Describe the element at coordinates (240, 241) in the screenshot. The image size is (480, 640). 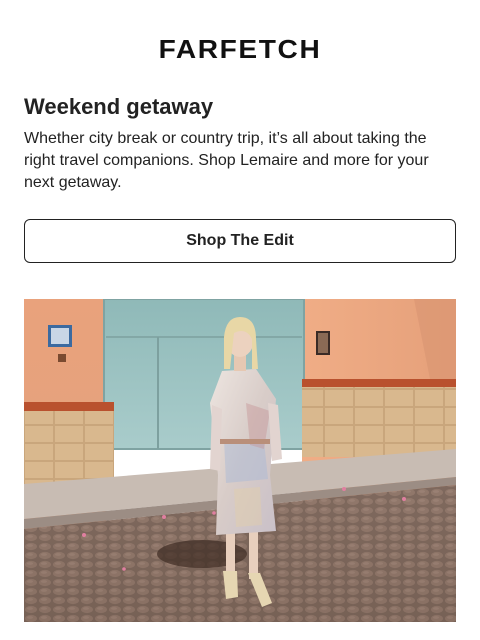
I see `shop-the-edit-button: Shop The Edit` at that location.